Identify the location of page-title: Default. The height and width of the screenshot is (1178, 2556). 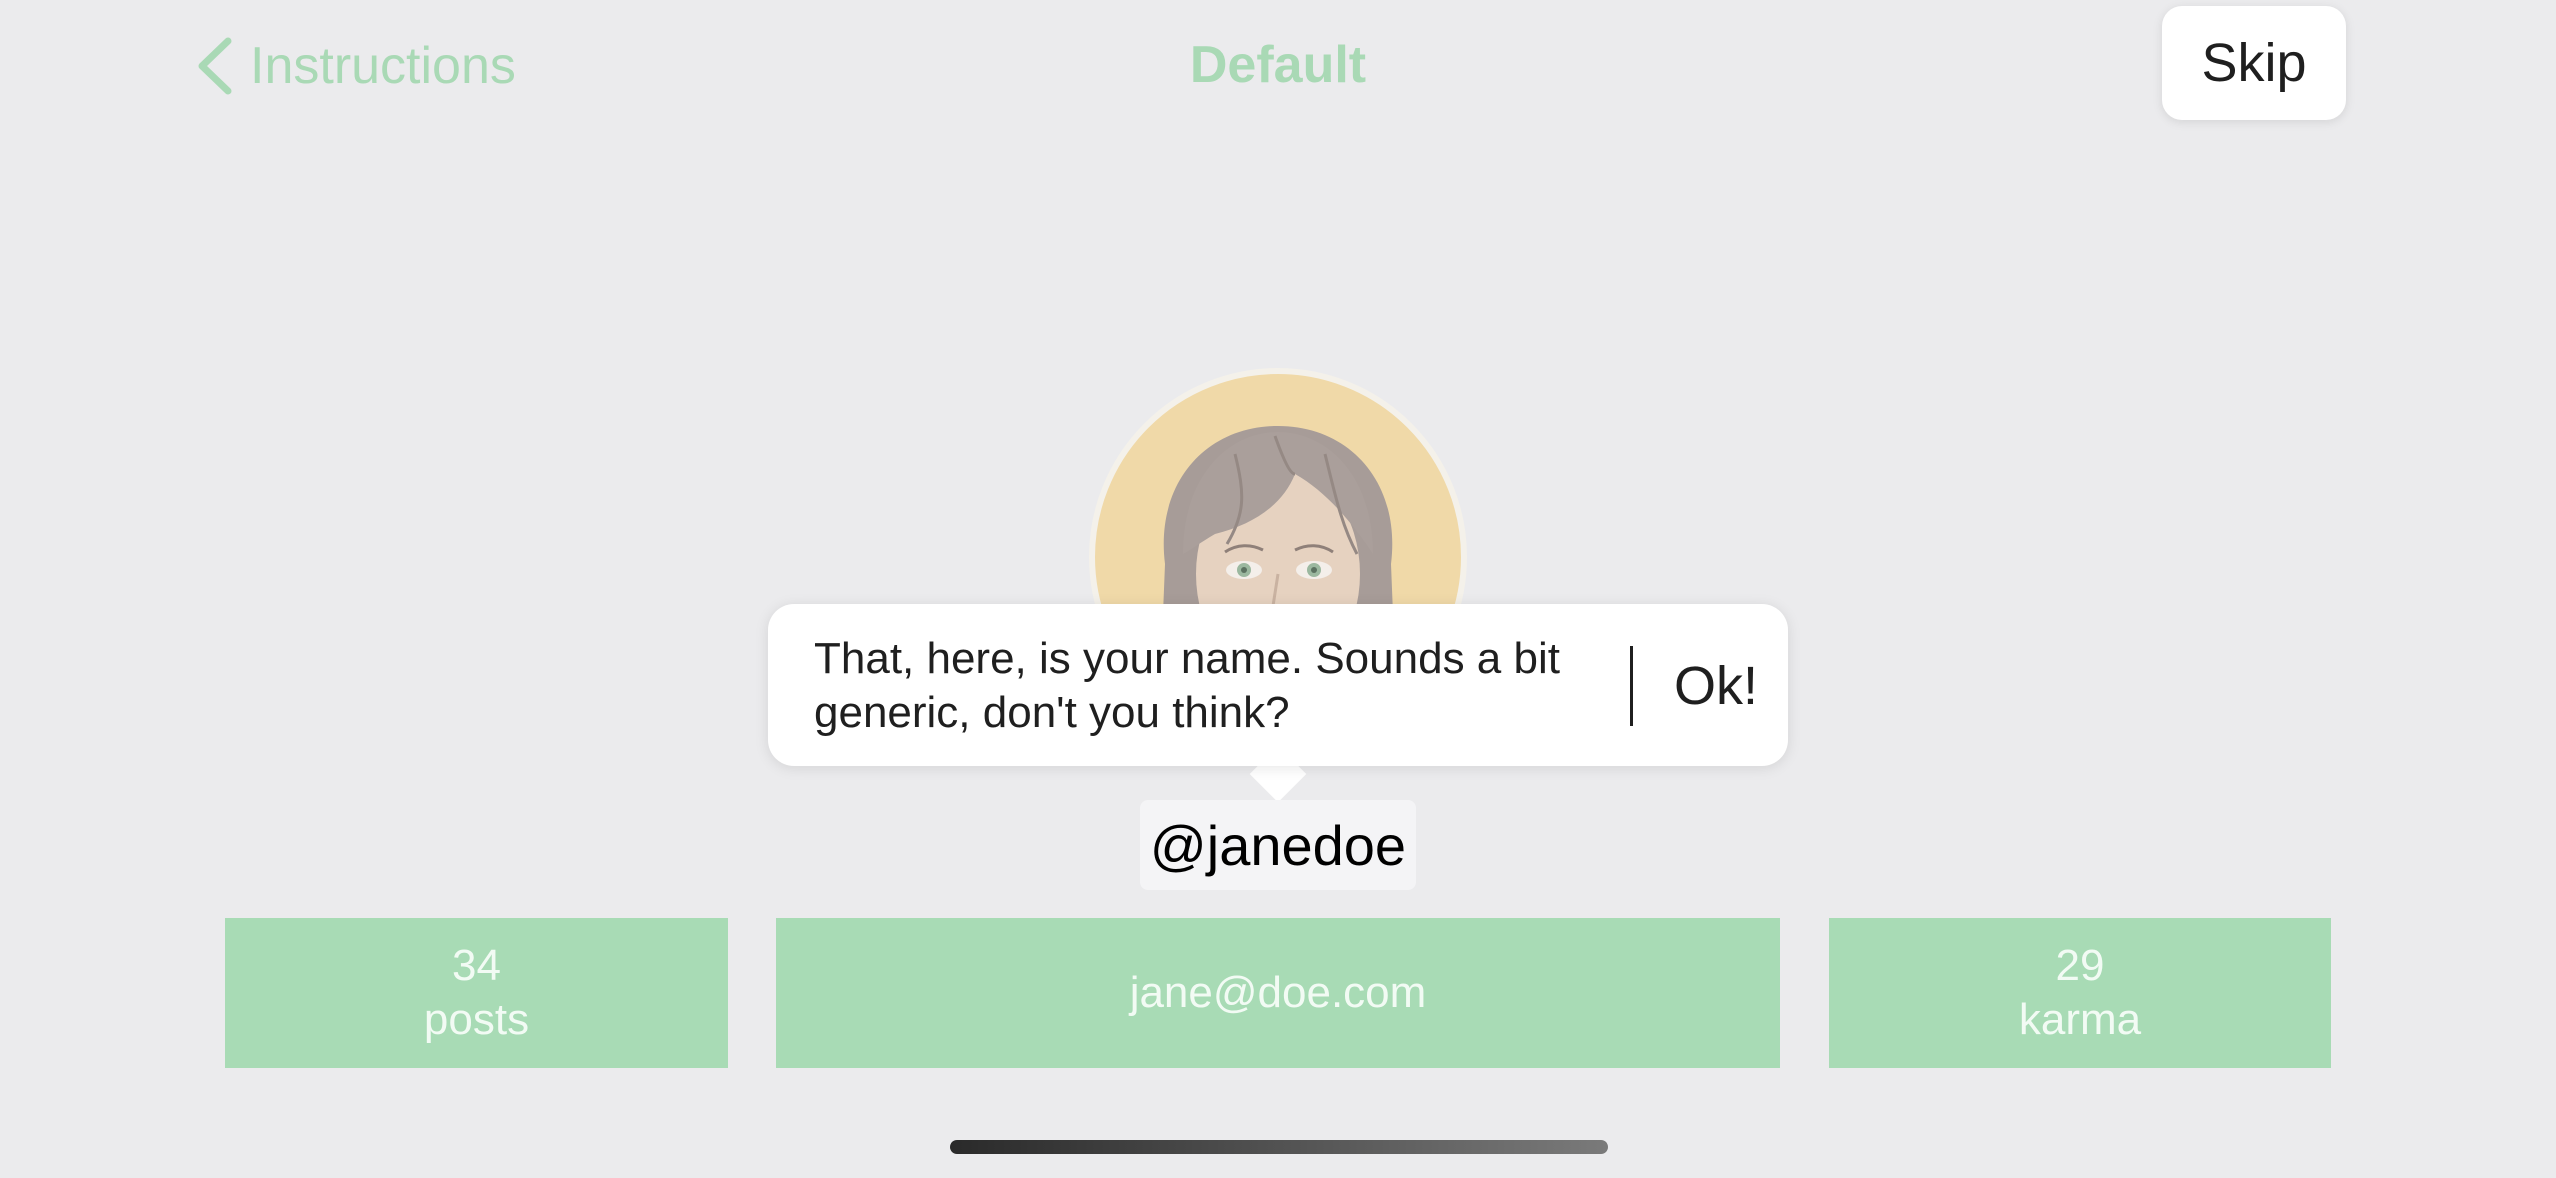
(1278, 65).